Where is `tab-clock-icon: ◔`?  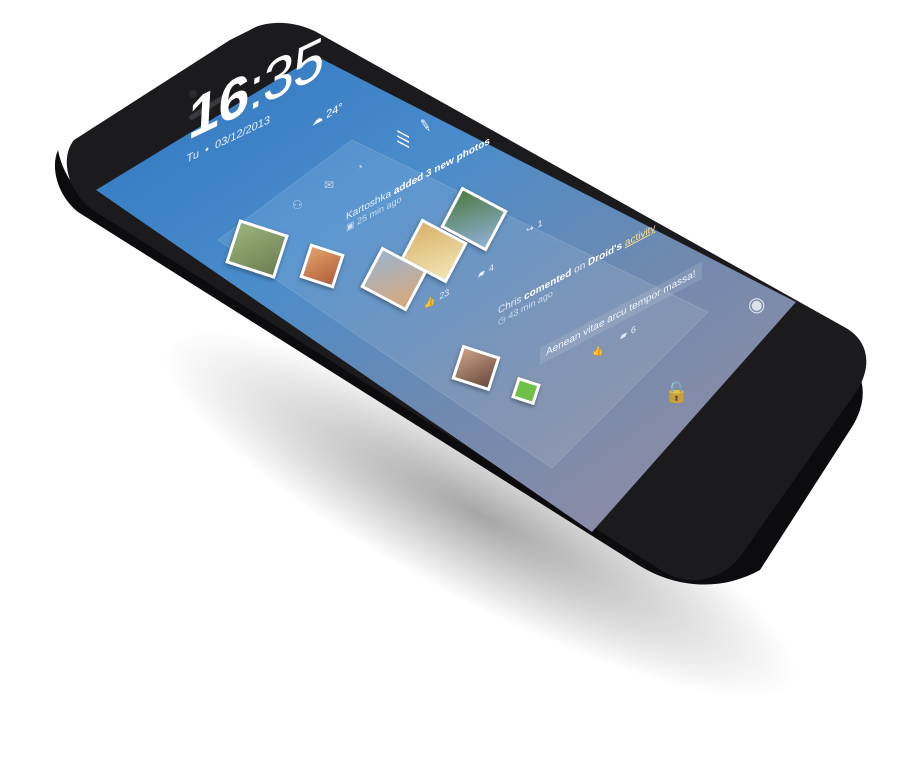
tab-clock-icon: ◔ is located at coordinates (359, 167).